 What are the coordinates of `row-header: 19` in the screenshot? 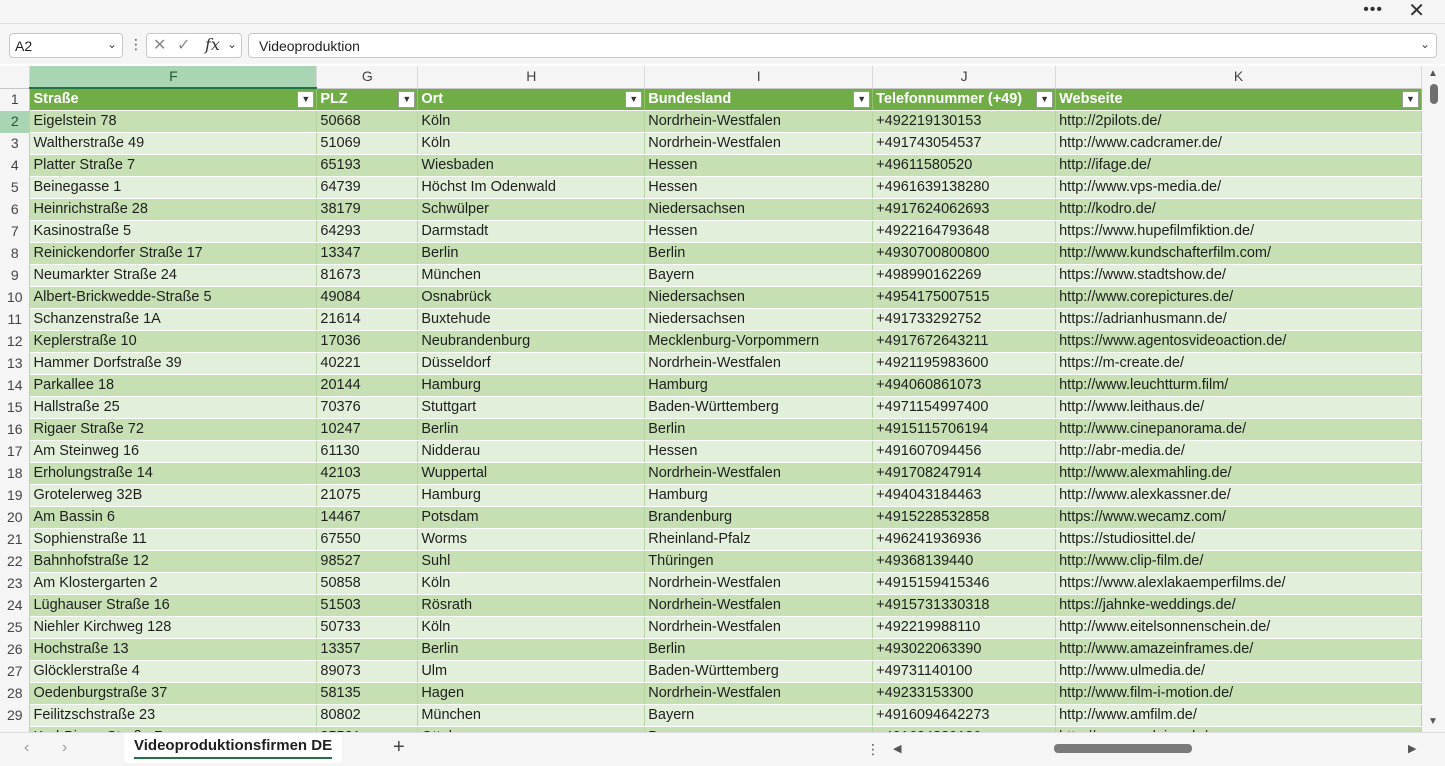 It's located at (15, 495).